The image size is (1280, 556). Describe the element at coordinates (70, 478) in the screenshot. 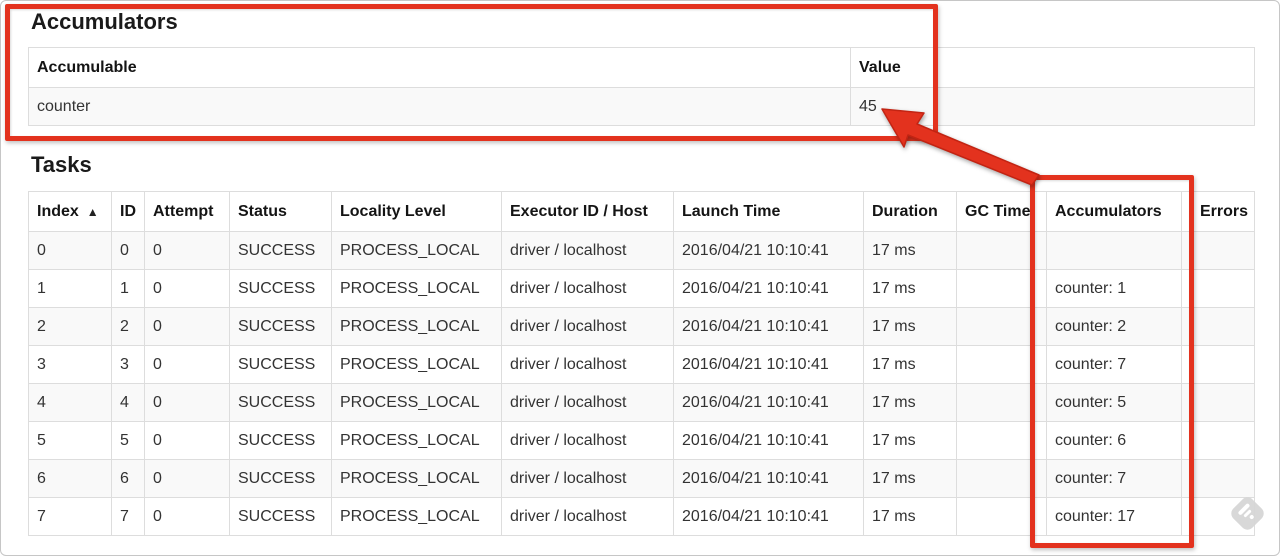

I see `task-cell-index: 6` at that location.